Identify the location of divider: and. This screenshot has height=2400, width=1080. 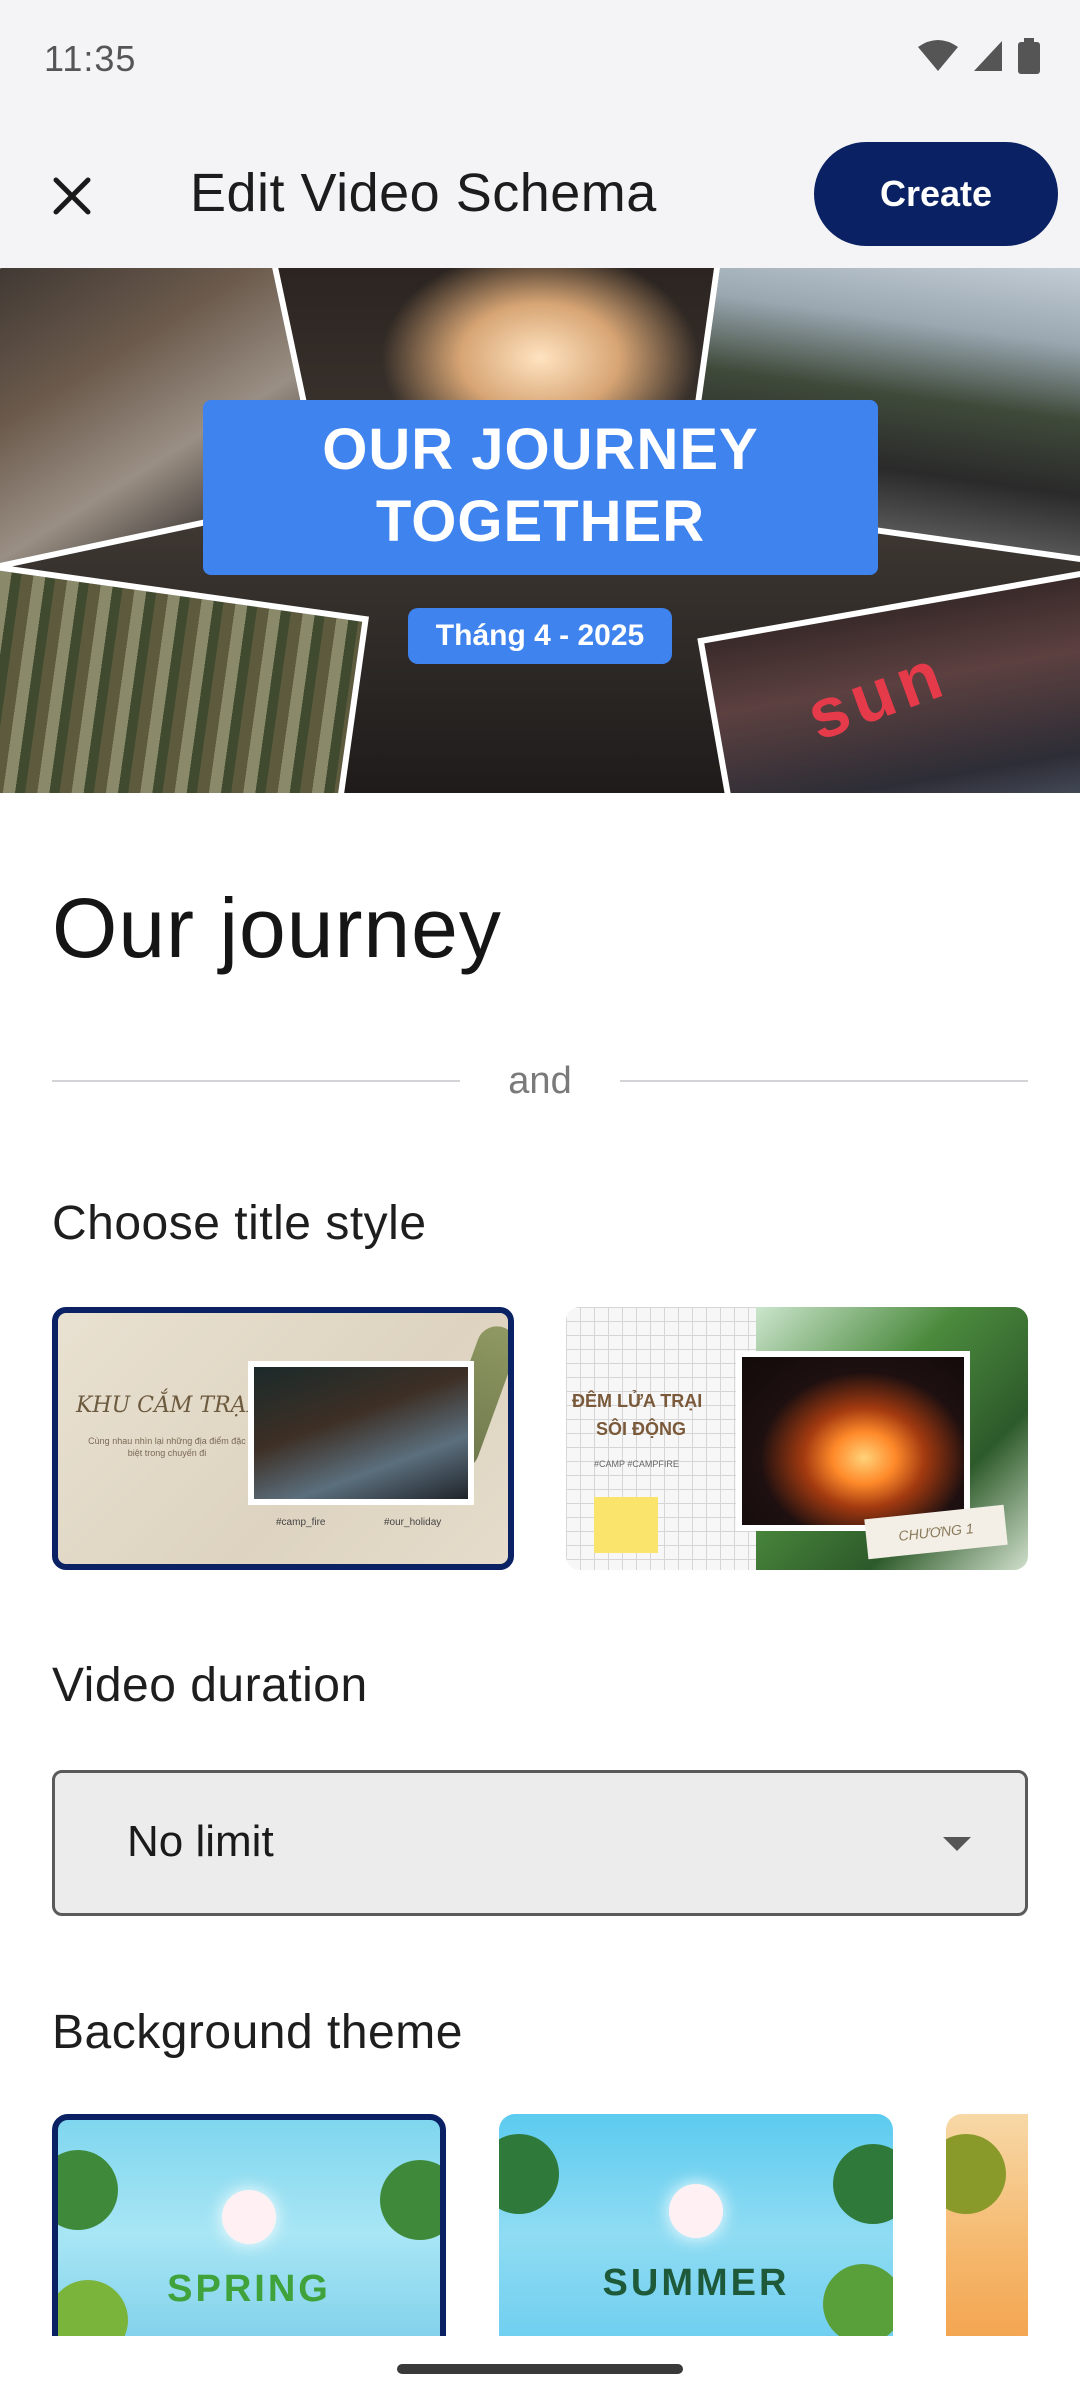
(540, 1081).